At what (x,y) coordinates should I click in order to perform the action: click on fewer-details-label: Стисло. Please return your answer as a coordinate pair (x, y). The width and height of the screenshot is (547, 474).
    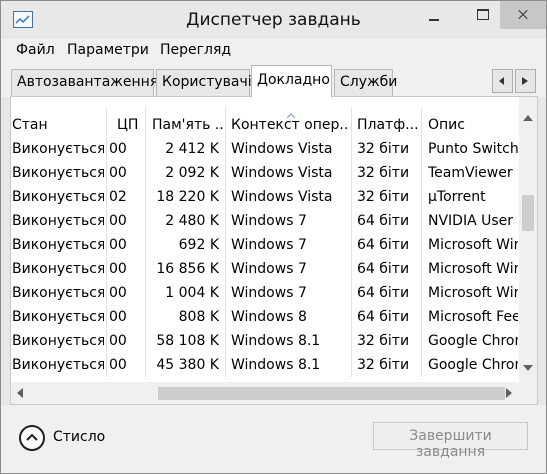
    Looking at the image, I should click on (79, 437).